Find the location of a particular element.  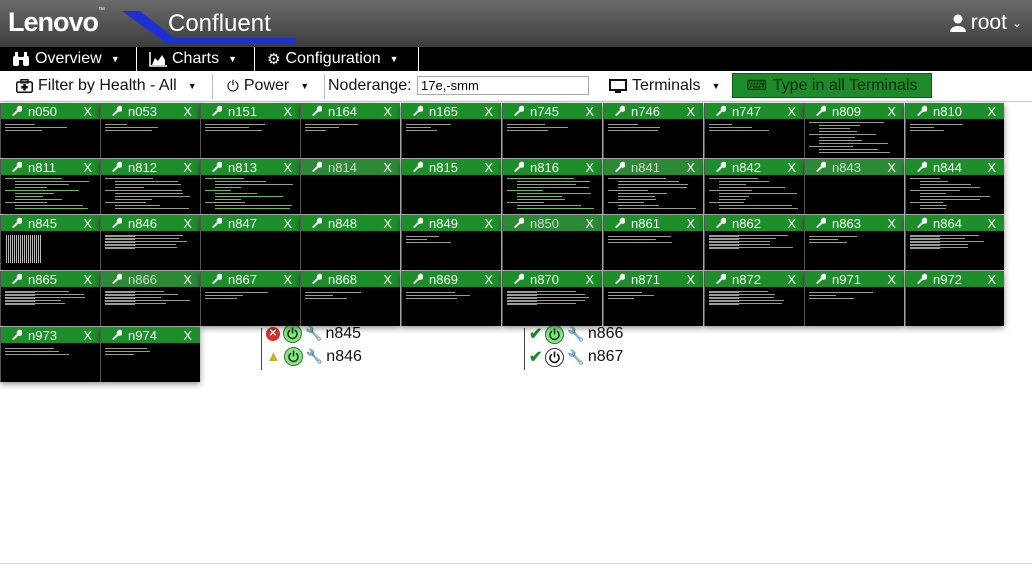

terminal-n864: n864 X is located at coordinates (954, 242).